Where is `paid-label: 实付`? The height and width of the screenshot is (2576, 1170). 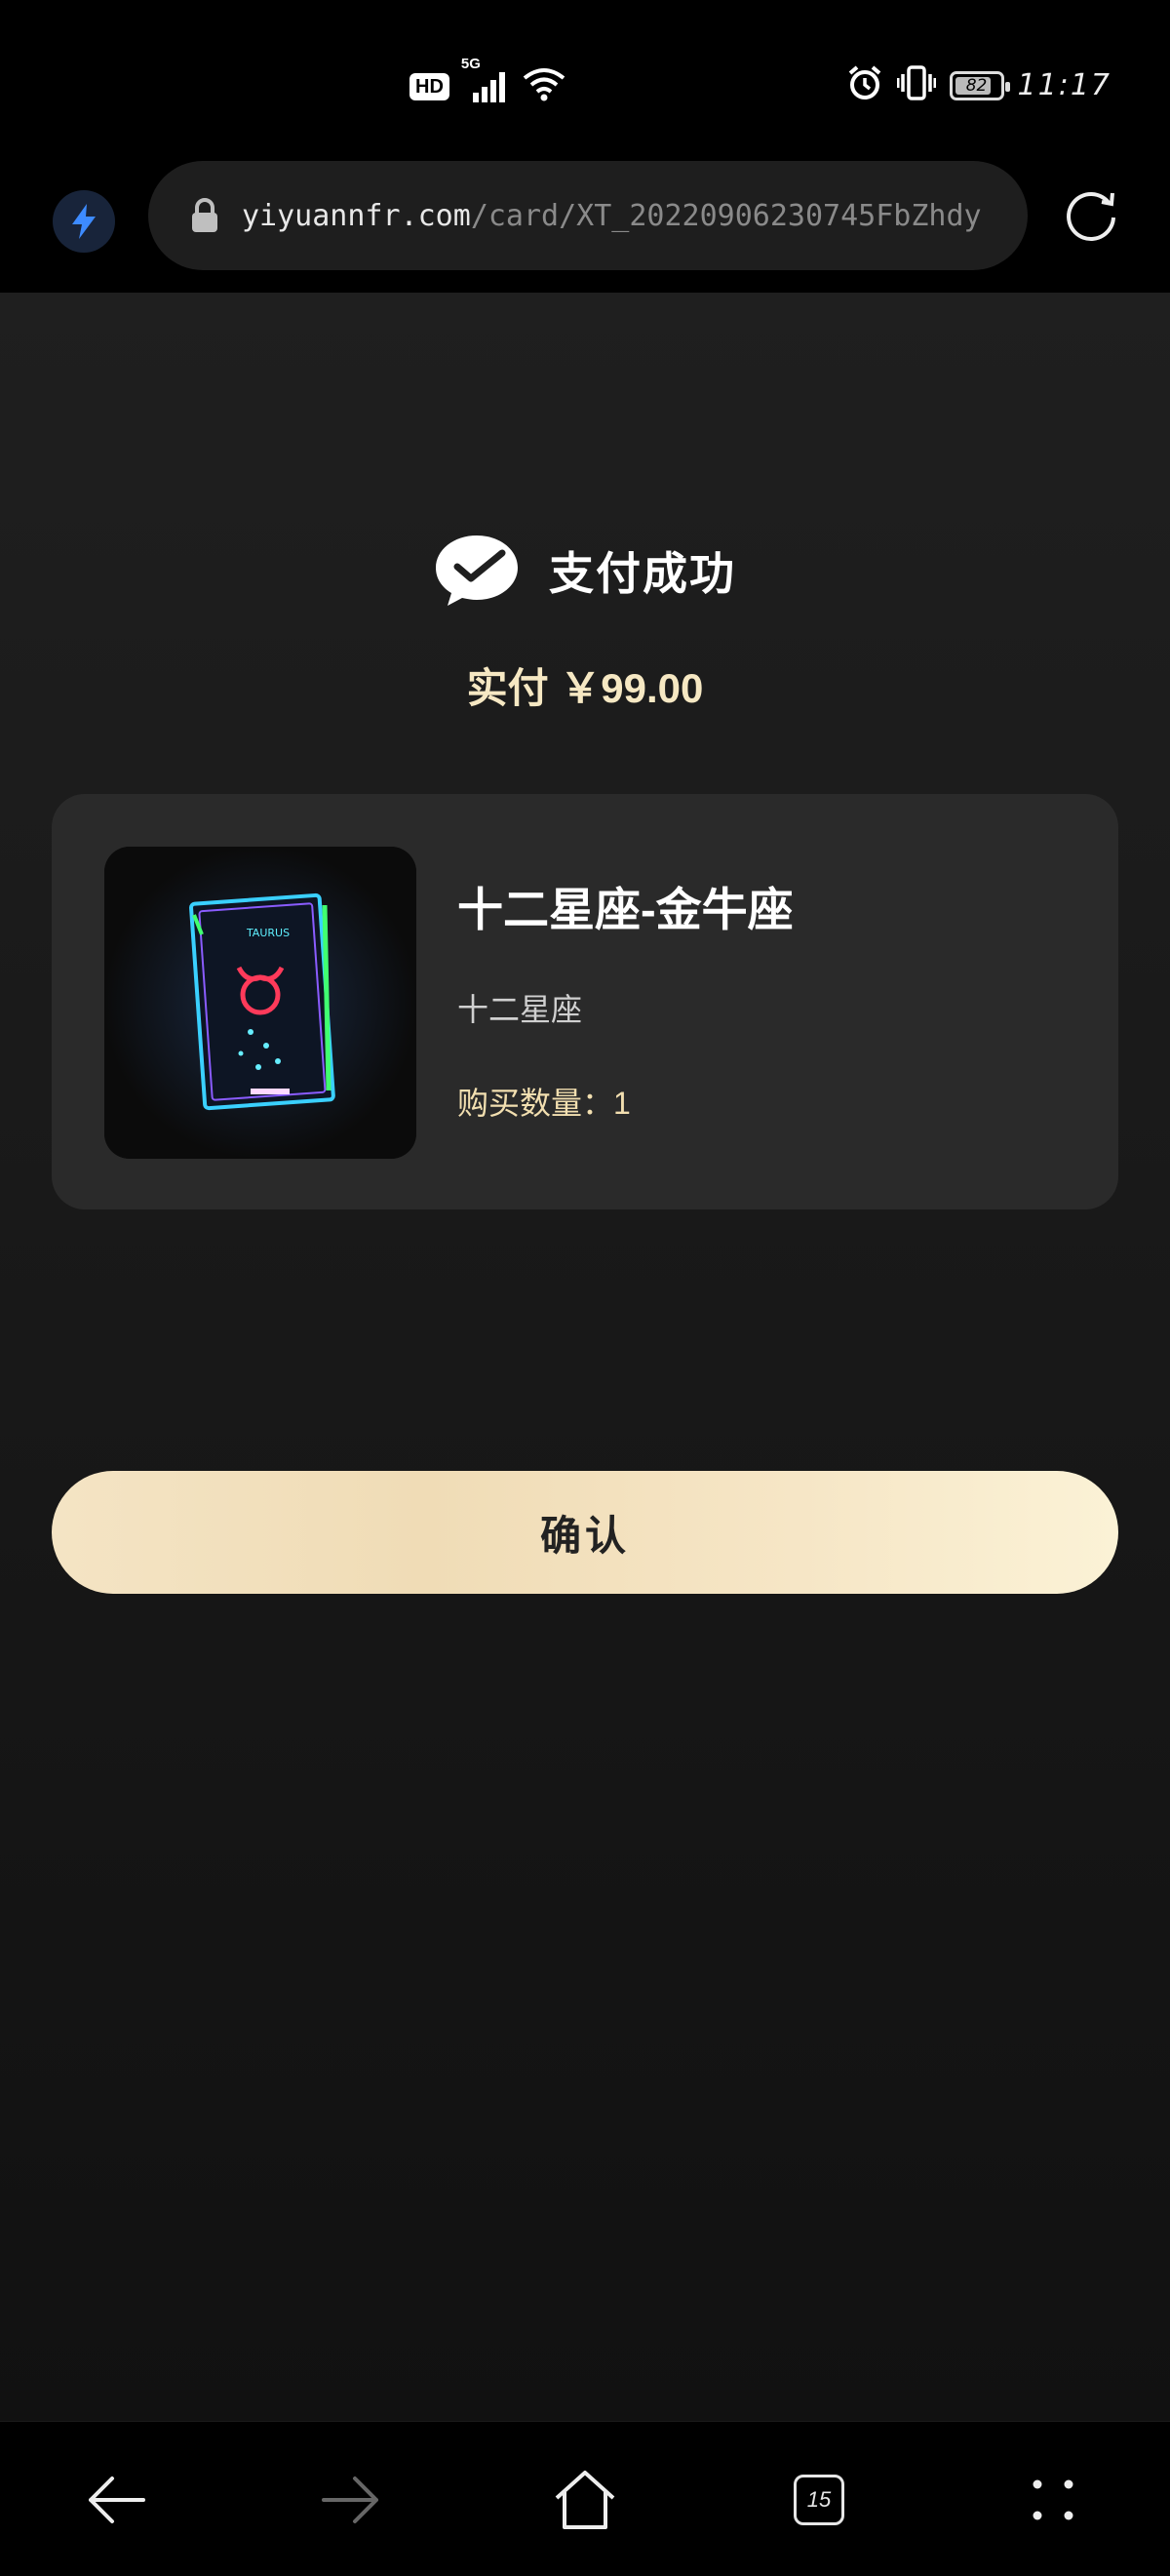 paid-label: 实付 is located at coordinates (507, 688).